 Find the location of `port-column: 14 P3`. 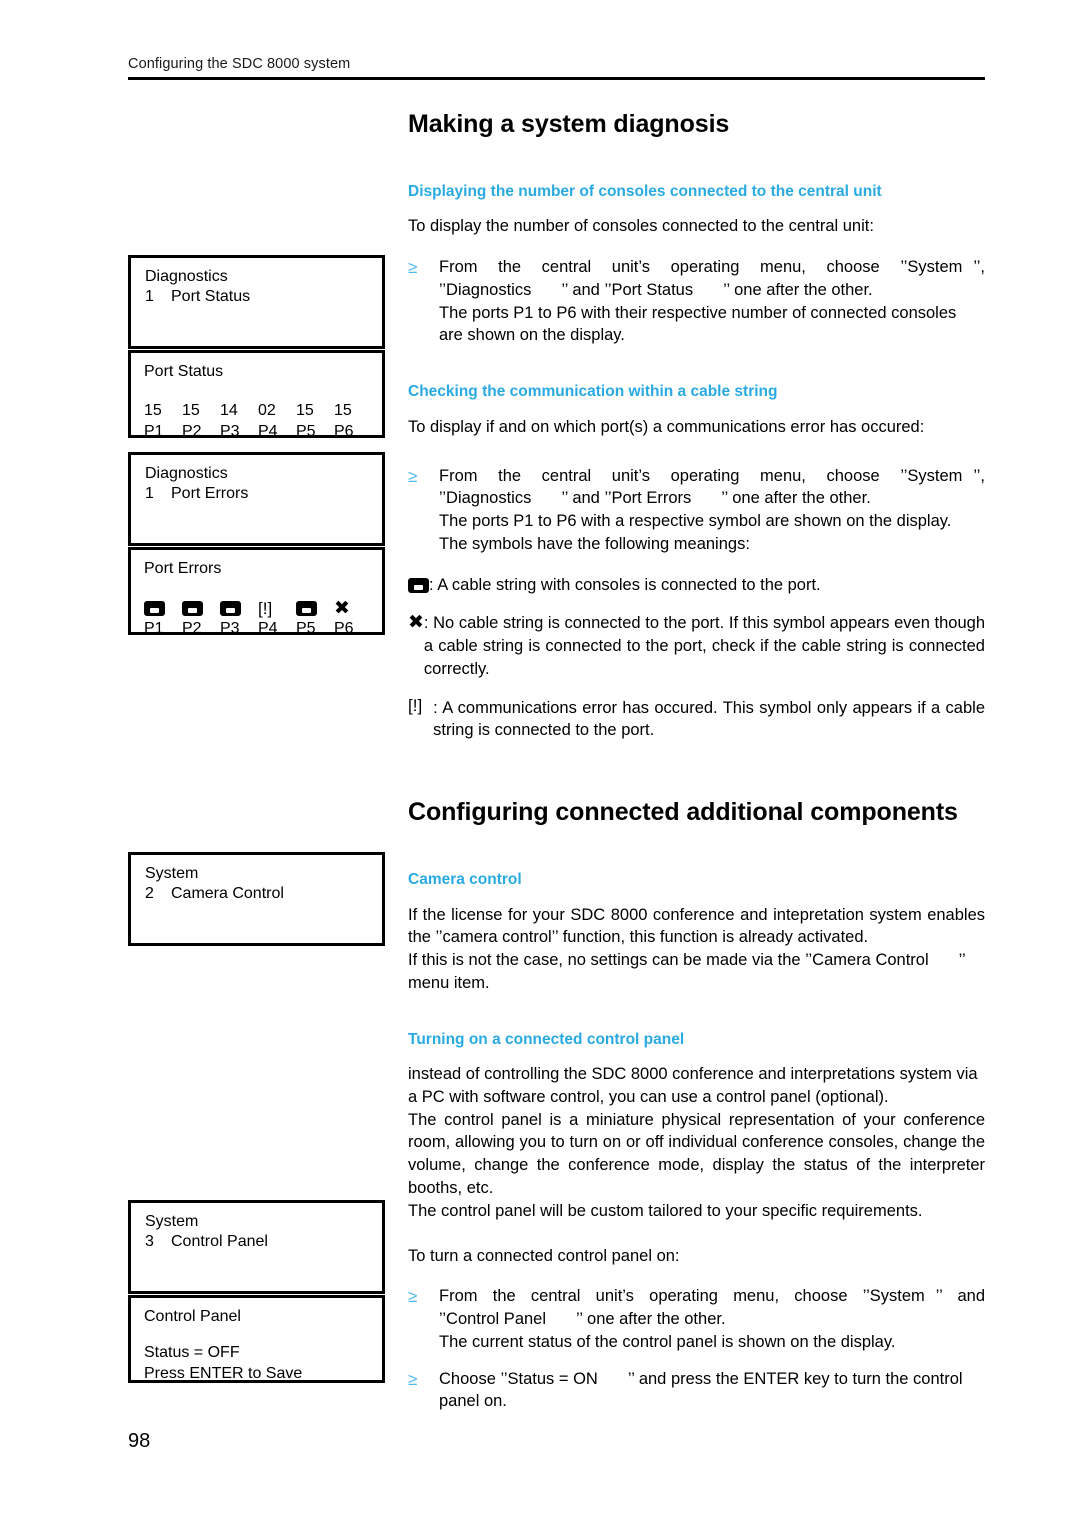

port-column: 14 P3 is located at coordinates (239, 421).